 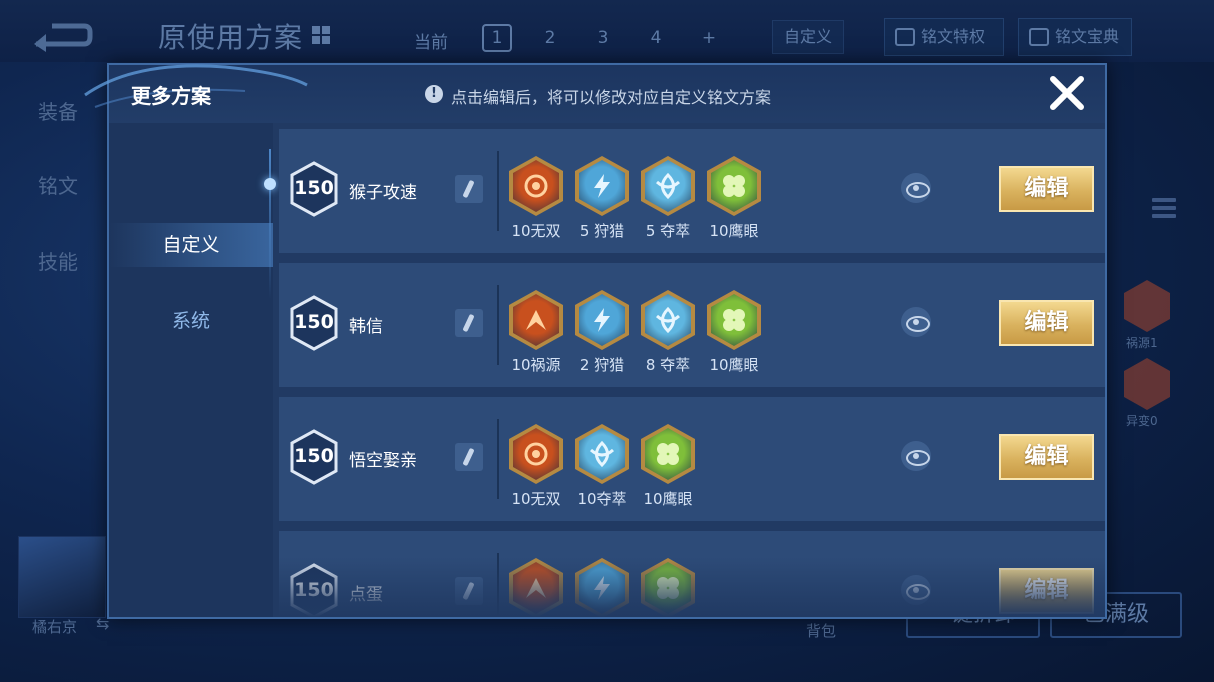 I want to click on rune-count-label: 祸源1, so click(x=1142, y=343).